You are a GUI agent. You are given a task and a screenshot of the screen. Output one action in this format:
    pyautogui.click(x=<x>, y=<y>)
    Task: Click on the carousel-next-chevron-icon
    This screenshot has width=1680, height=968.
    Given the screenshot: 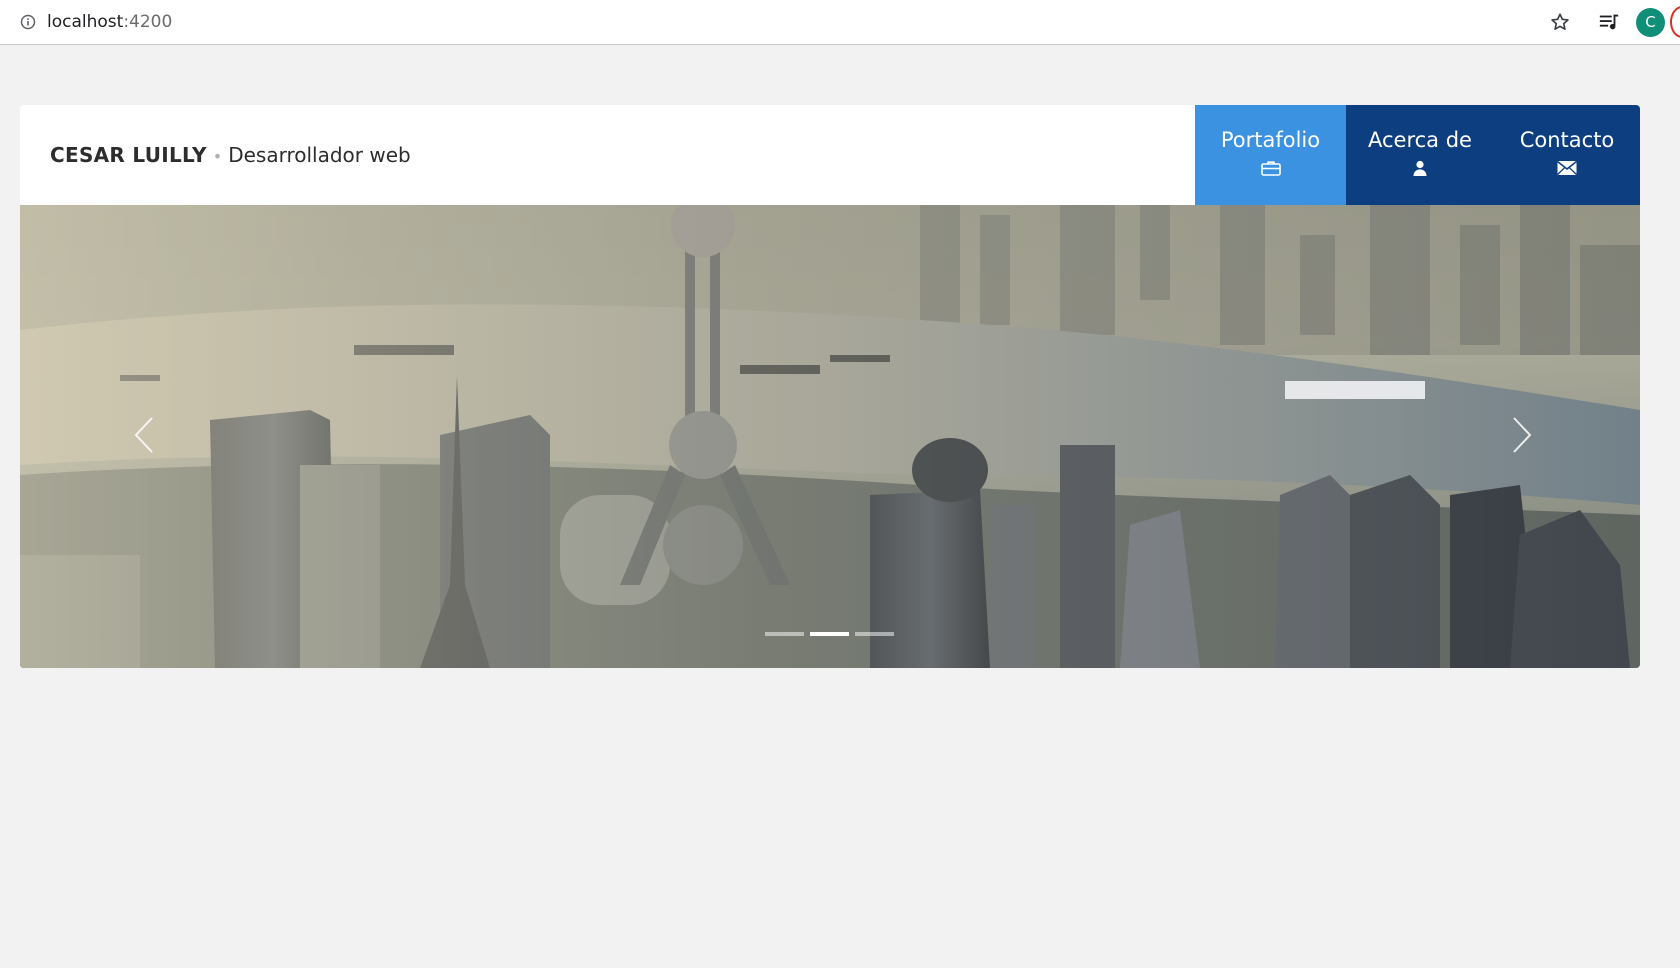 What is the action you would take?
    pyautogui.click(x=1521, y=435)
    